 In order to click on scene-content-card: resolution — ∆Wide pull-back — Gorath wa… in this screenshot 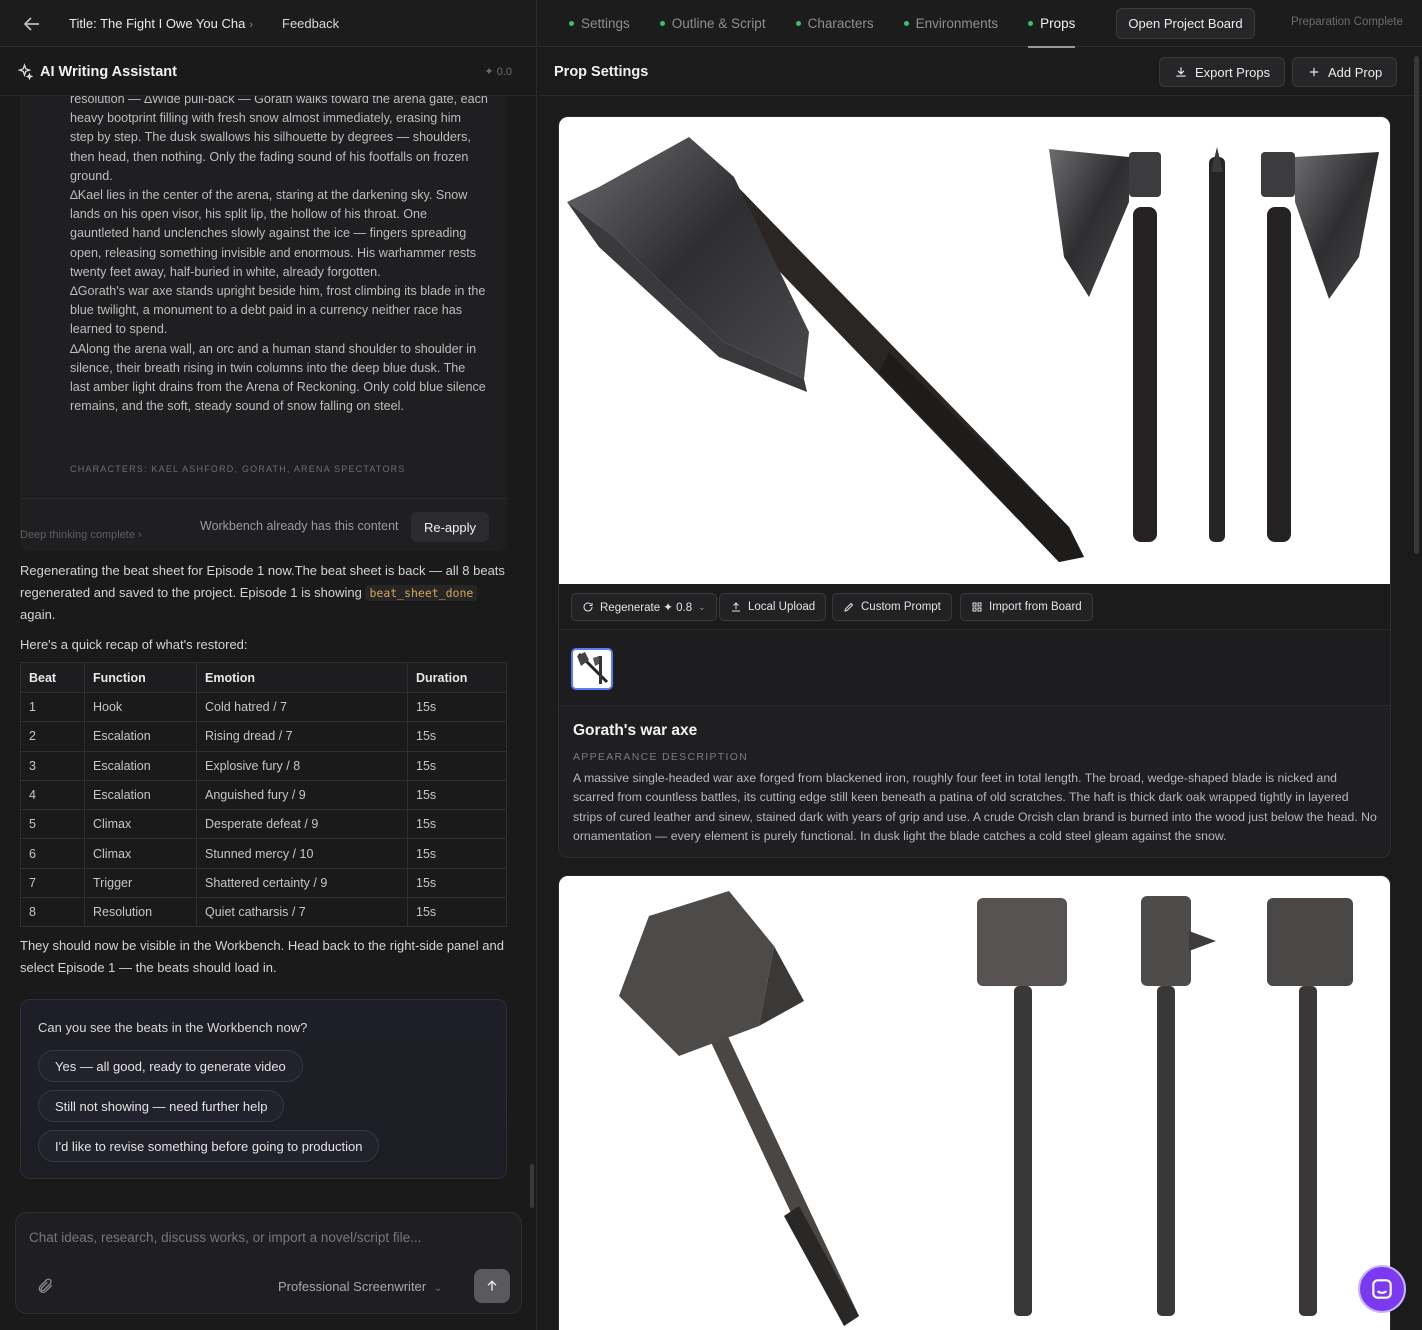, I will do `click(263, 323)`.